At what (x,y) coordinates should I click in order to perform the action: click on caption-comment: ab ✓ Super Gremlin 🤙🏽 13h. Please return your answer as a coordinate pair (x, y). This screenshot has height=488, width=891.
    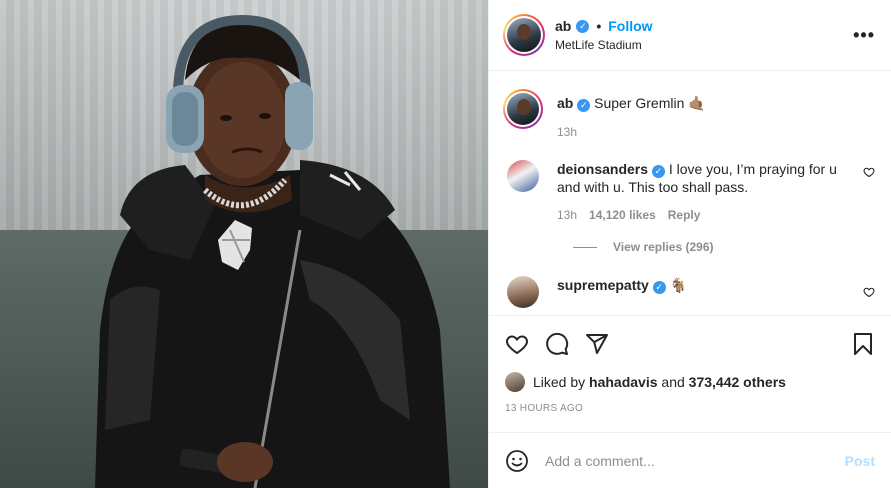
    Looking at the image, I should click on (689, 114).